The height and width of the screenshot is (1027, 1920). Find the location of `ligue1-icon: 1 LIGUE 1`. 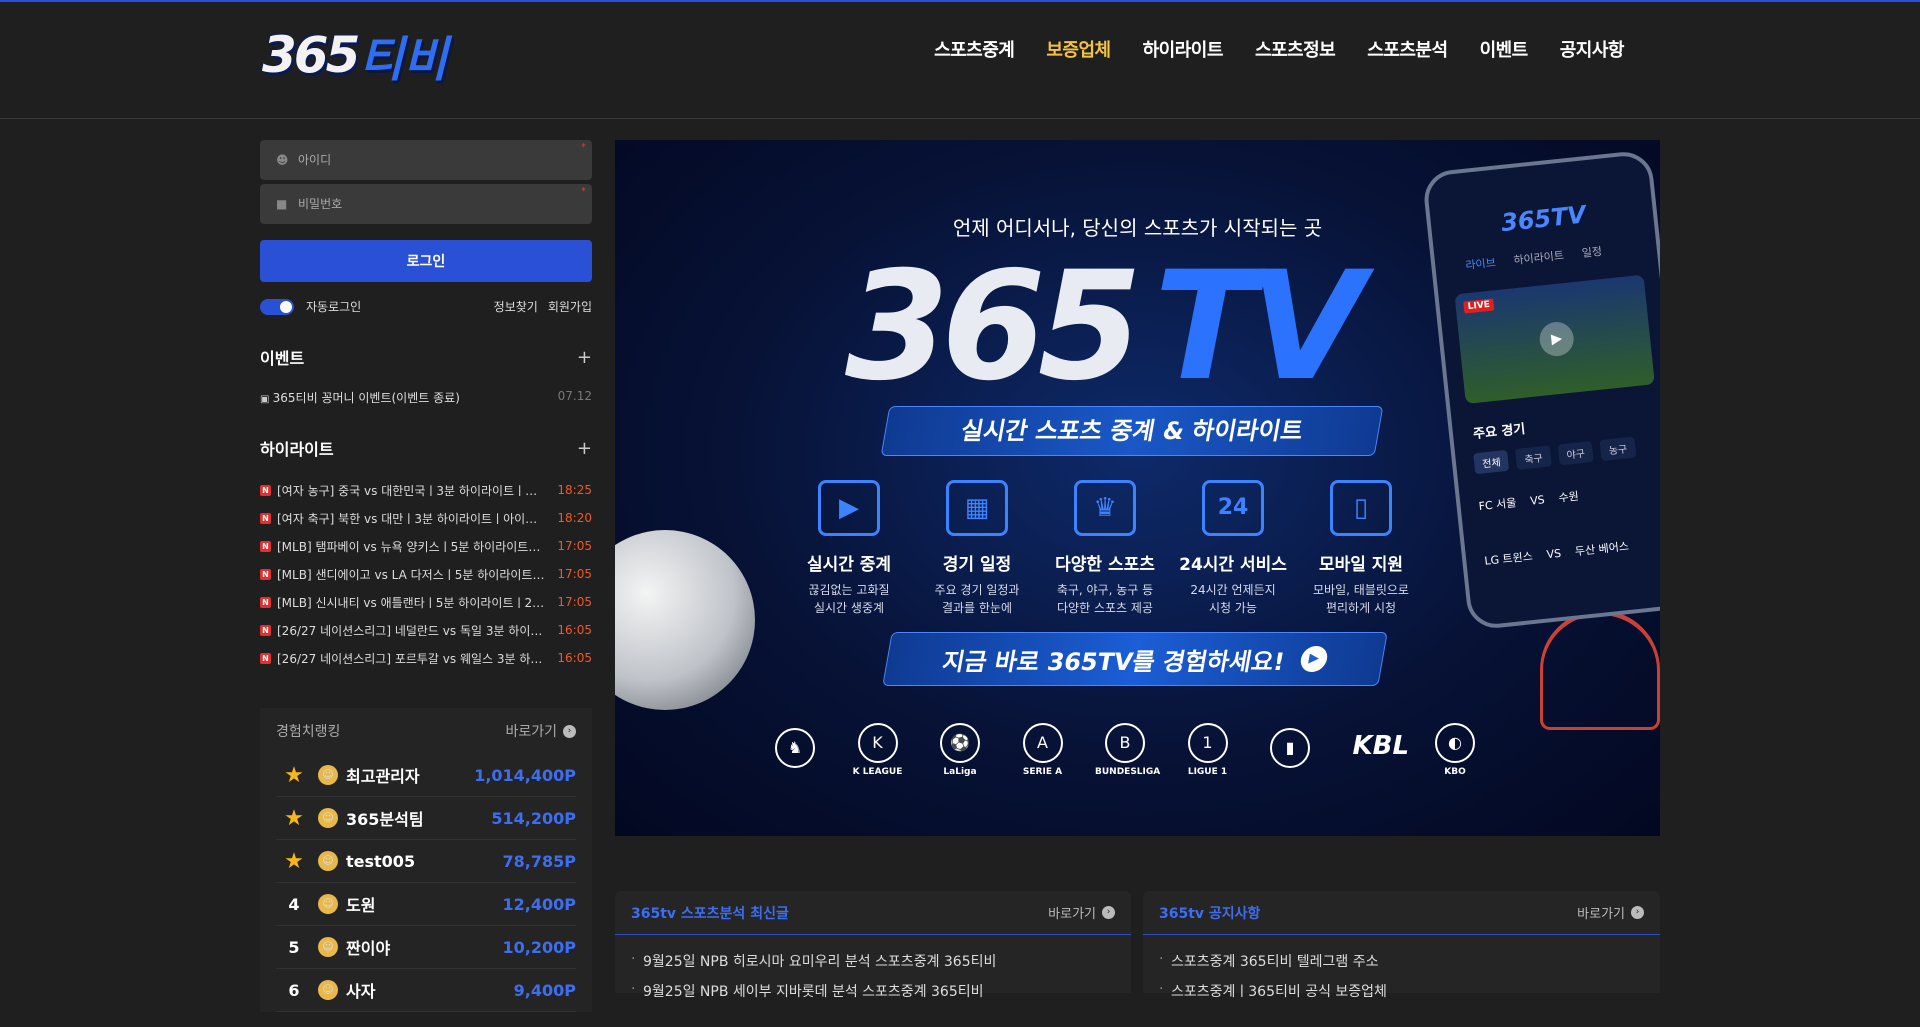

ligue1-icon: 1 LIGUE 1 is located at coordinates (1208, 750).